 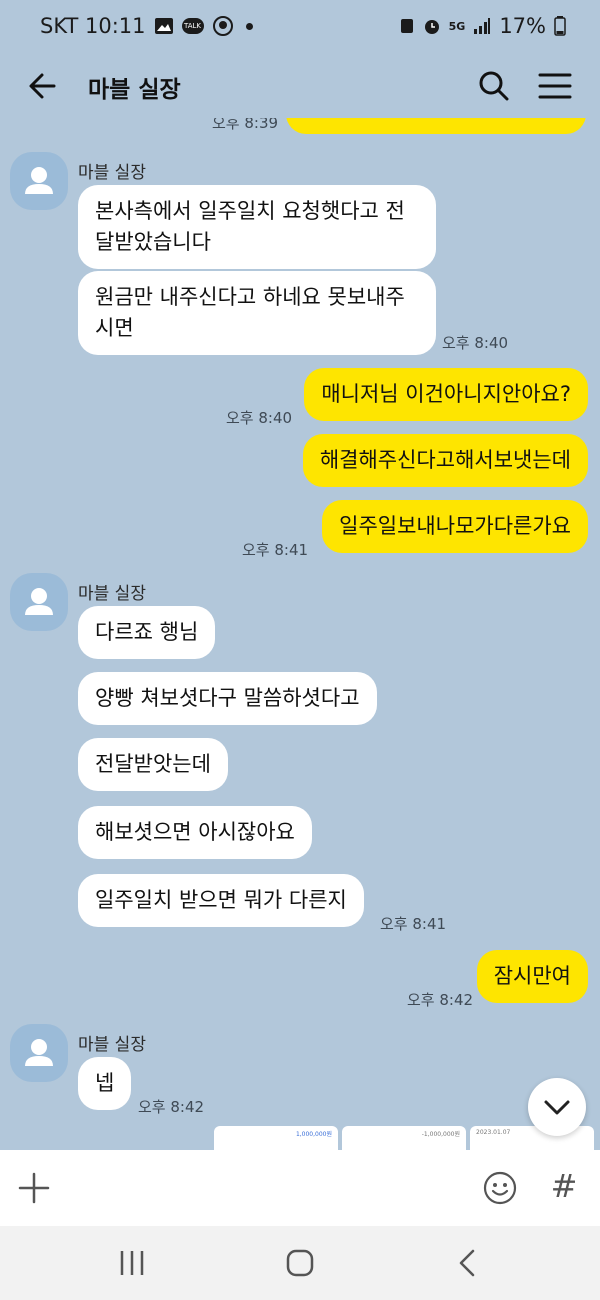 What do you see at coordinates (300, 86) in the screenshot?
I see `chat-header: 마블 실장` at bounding box center [300, 86].